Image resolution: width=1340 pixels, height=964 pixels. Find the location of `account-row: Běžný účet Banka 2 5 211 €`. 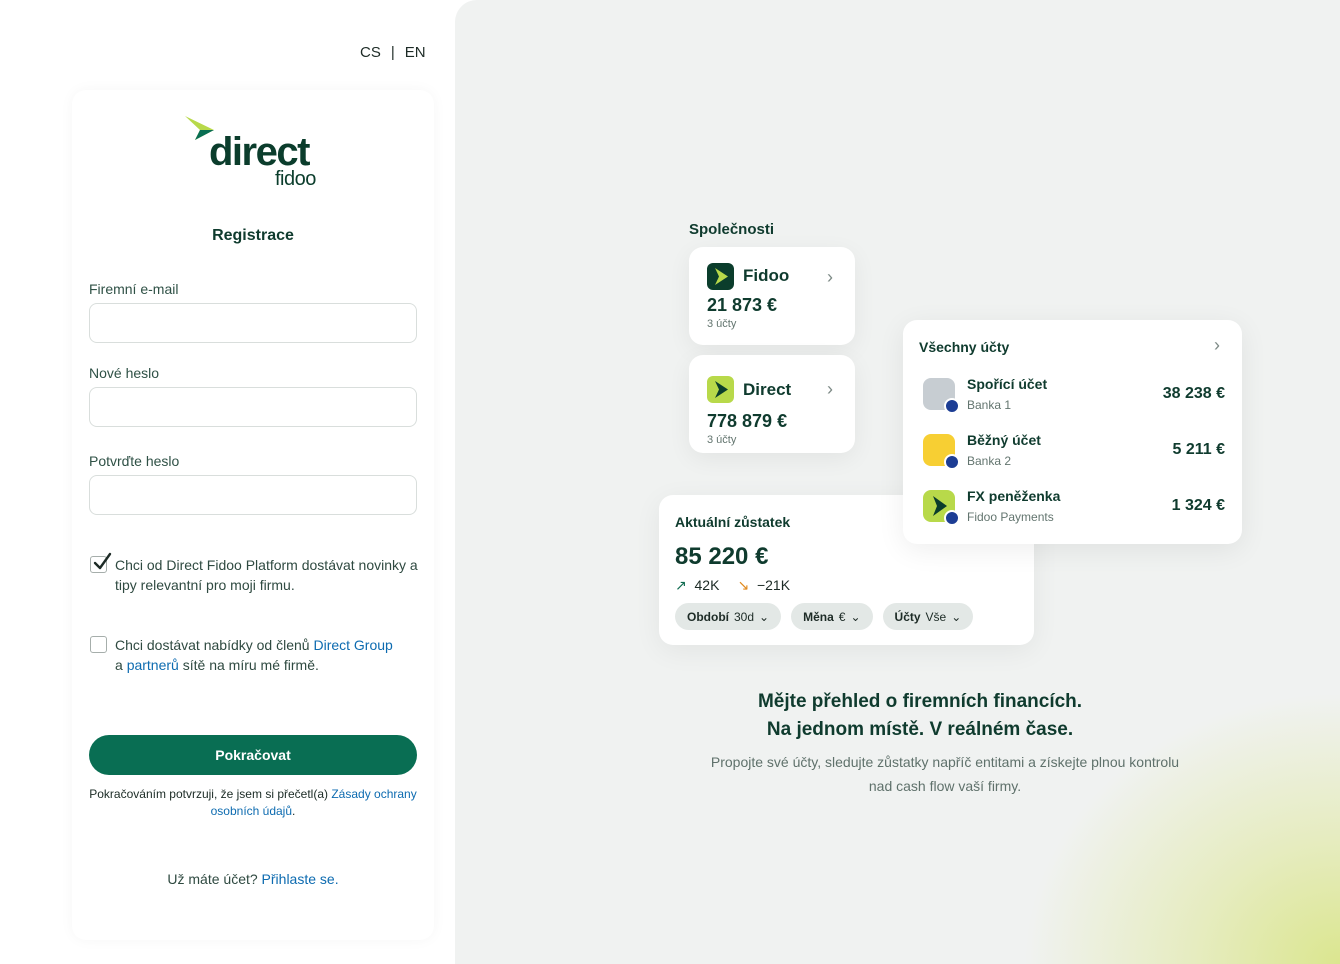

account-row: Běžný účet Banka 2 5 211 € is located at coordinates (1072, 454).